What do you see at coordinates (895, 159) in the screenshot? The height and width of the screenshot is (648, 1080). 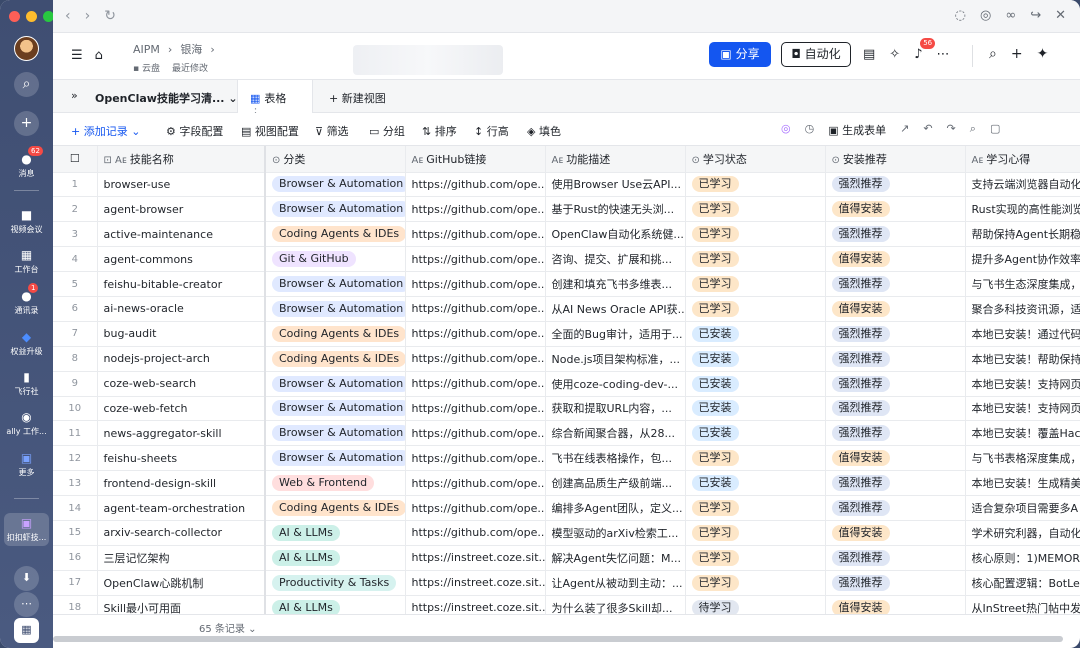 I see `column-header-recommend: ⊙ 安装推荐` at bounding box center [895, 159].